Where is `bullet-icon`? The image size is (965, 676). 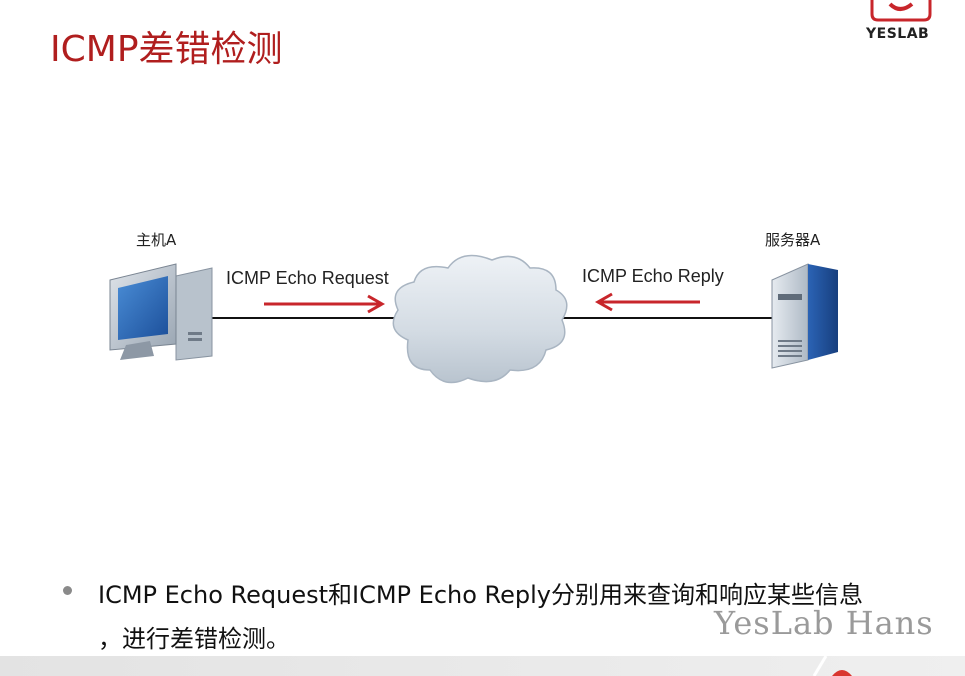 bullet-icon is located at coordinates (67, 590).